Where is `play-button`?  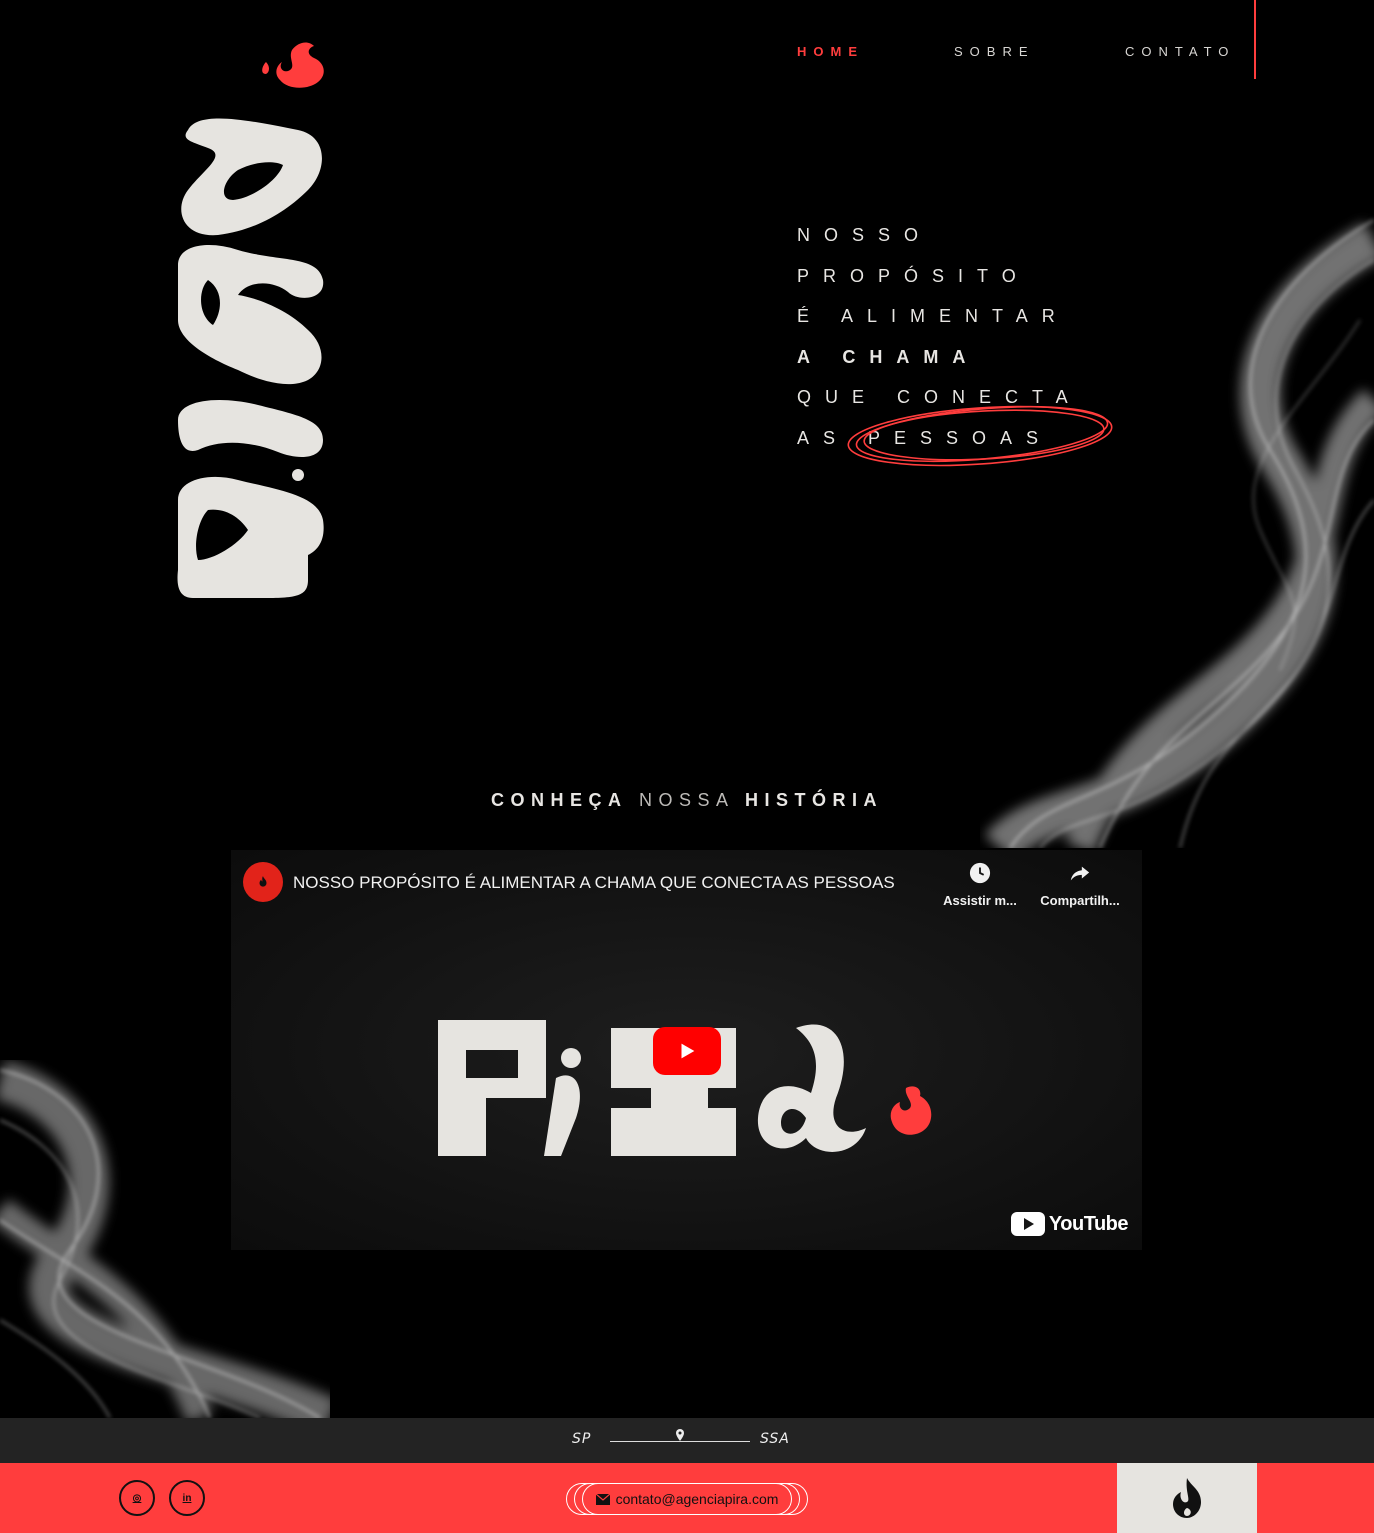 play-button is located at coordinates (687, 1051).